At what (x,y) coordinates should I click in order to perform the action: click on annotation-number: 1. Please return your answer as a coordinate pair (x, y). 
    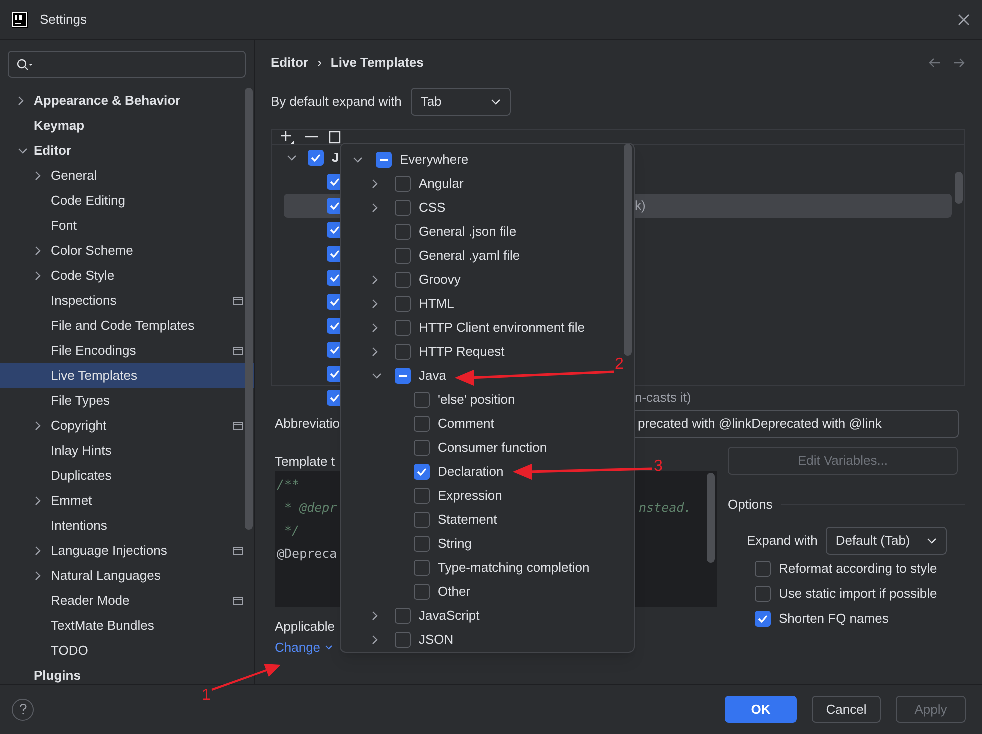
    Looking at the image, I should click on (206, 696).